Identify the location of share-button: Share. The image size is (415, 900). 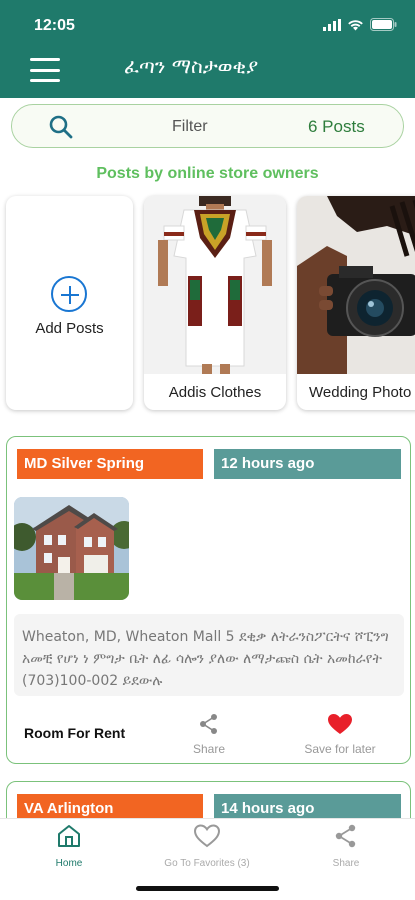
(209, 734).